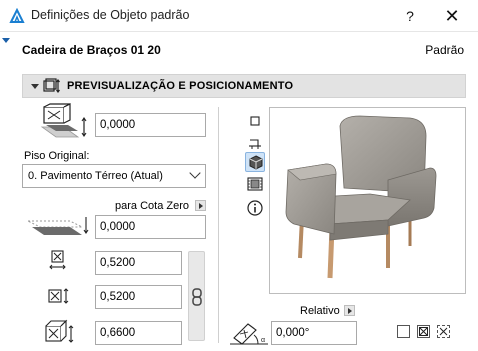 The height and width of the screenshot is (351, 478). Describe the element at coordinates (152, 206) in the screenshot. I see `zero-level-label: para Cota Zero` at that location.